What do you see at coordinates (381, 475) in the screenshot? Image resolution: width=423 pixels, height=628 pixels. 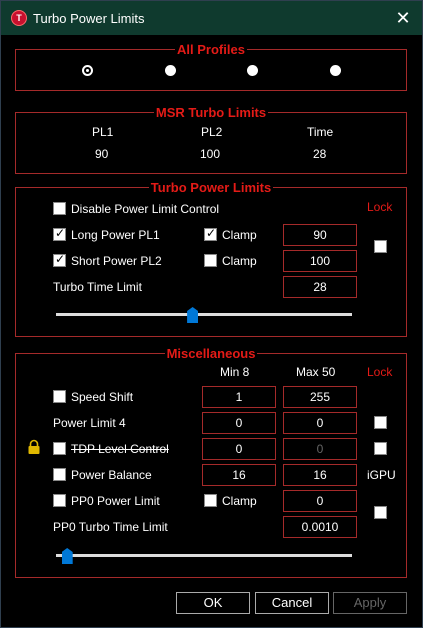 I see `igpu-label: iGPU` at bounding box center [381, 475].